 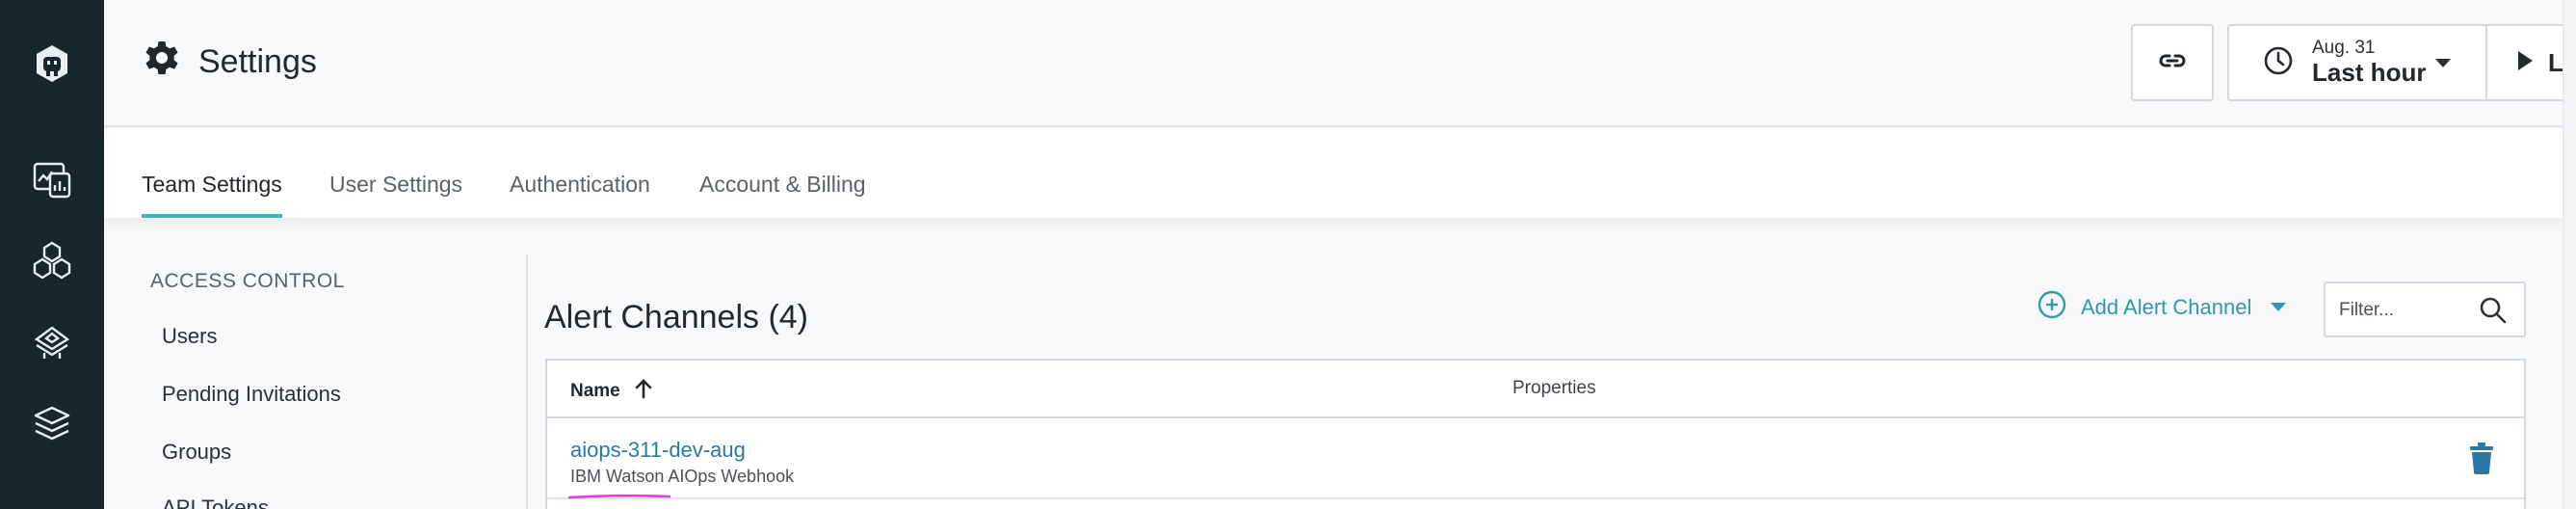 I want to click on column-header-name: Name, so click(x=611, y=391).